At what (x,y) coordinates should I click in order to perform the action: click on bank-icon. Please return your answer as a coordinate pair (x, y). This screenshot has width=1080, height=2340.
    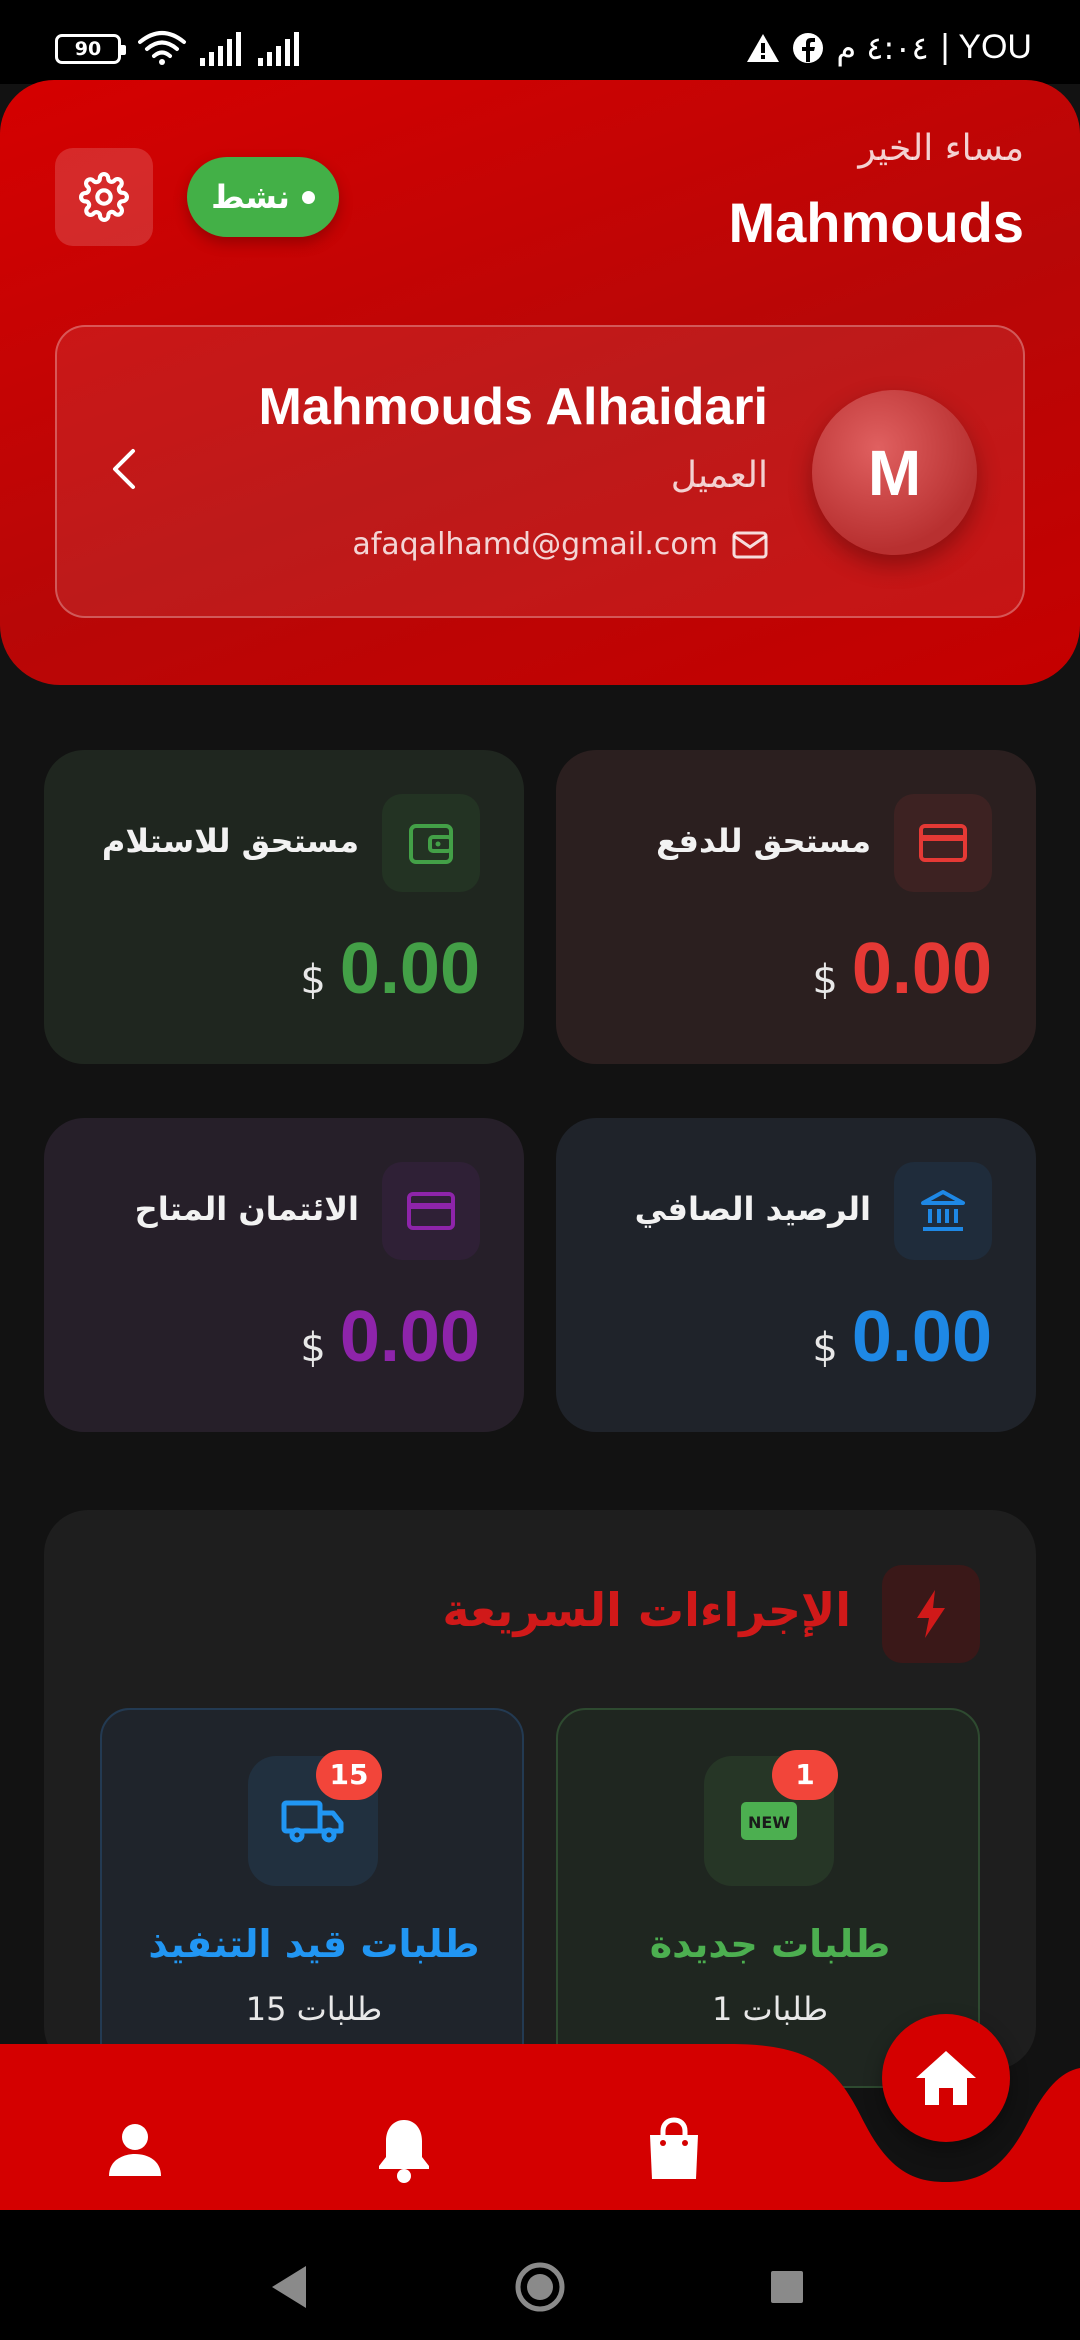
    Looking at the image, I should click on (943, 1210).